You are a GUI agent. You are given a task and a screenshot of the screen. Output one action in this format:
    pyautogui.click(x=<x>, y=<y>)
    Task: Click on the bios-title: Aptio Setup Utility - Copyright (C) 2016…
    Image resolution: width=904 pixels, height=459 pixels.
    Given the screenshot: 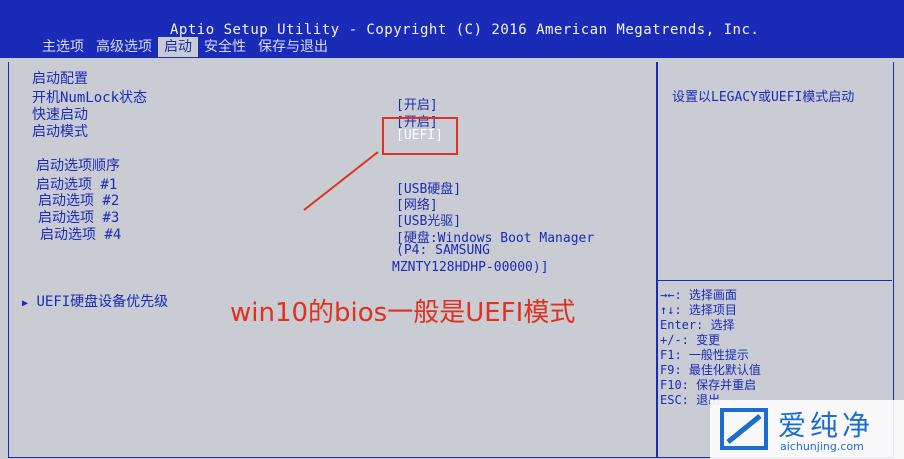 What is the action you would take?
    pyautogui.click(x=465, y=30)
    